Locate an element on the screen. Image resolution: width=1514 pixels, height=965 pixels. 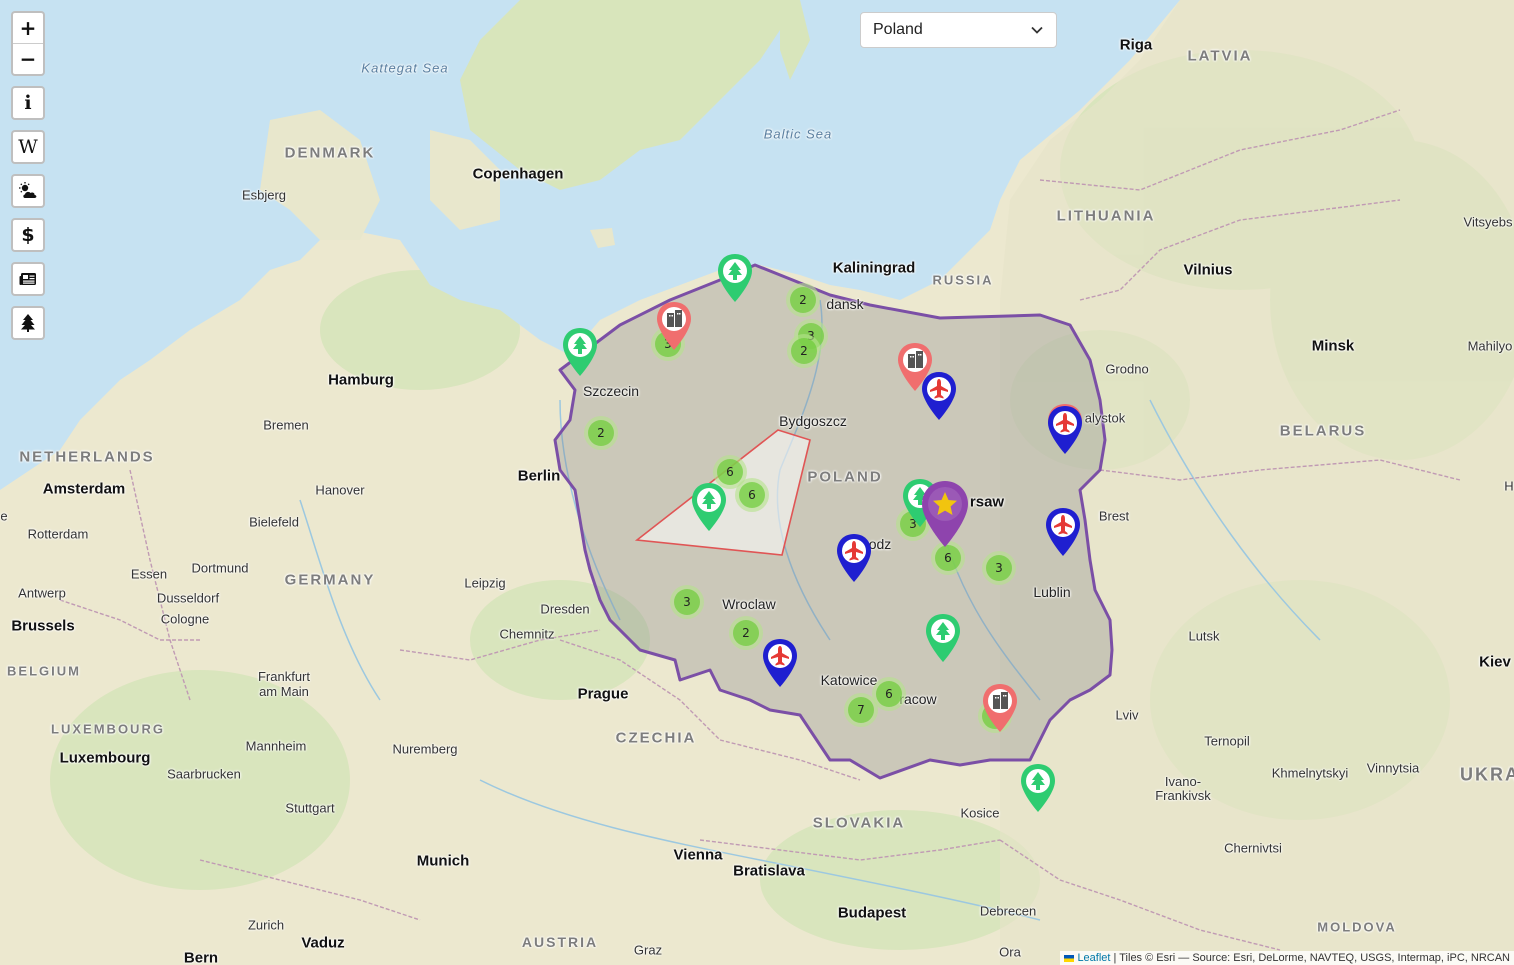
capital-marker is located at coordinates (945, 514).